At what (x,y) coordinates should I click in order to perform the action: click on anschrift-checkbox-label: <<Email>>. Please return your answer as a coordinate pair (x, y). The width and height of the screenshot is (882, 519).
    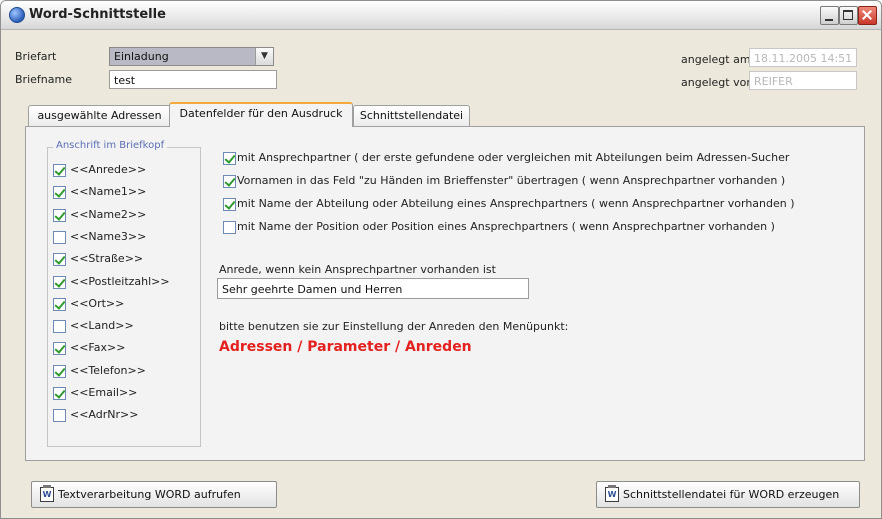
    Looking at the image, I should click on (104, 392).